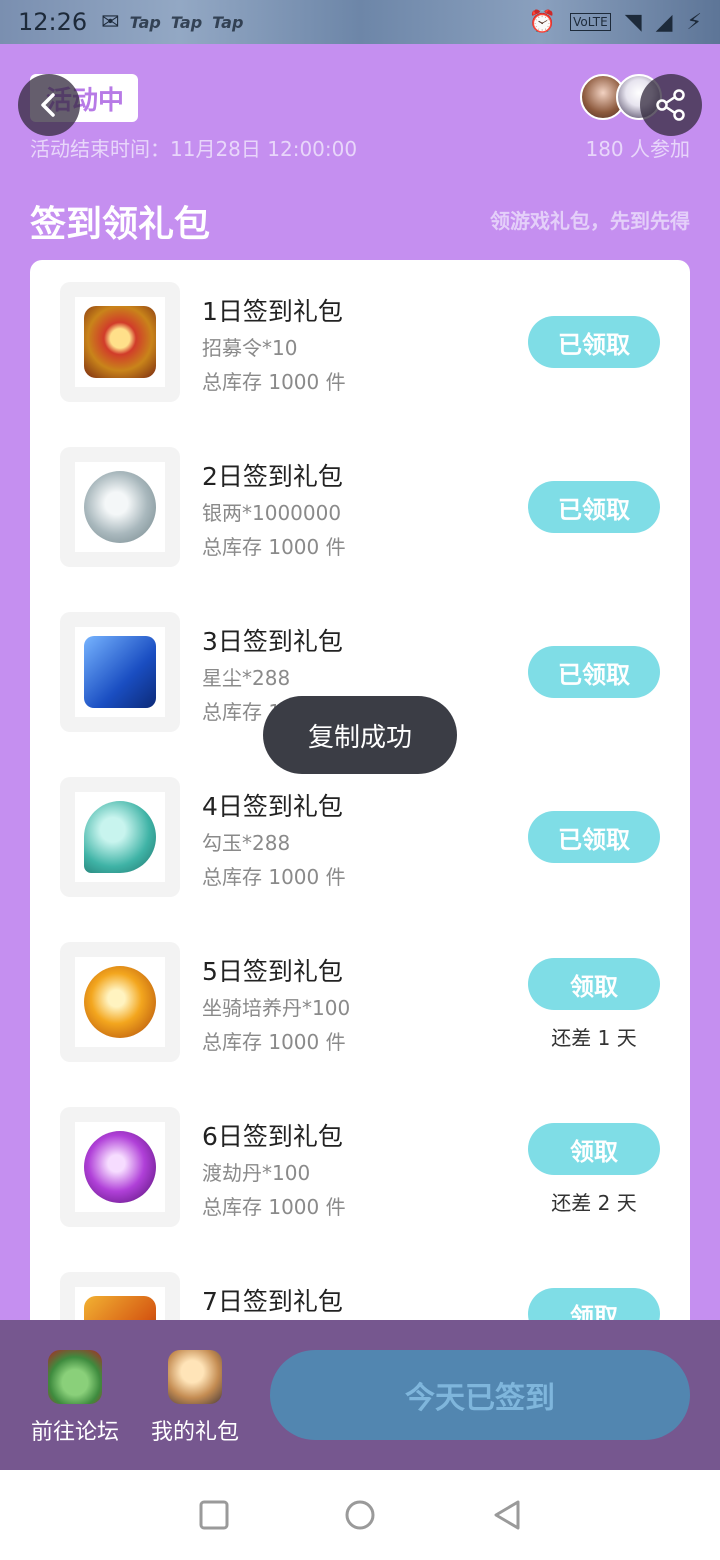 This screenshot has height=1560, width=720. I want to click on gift-item: 渡劫丹*100, so click(256, 1173).